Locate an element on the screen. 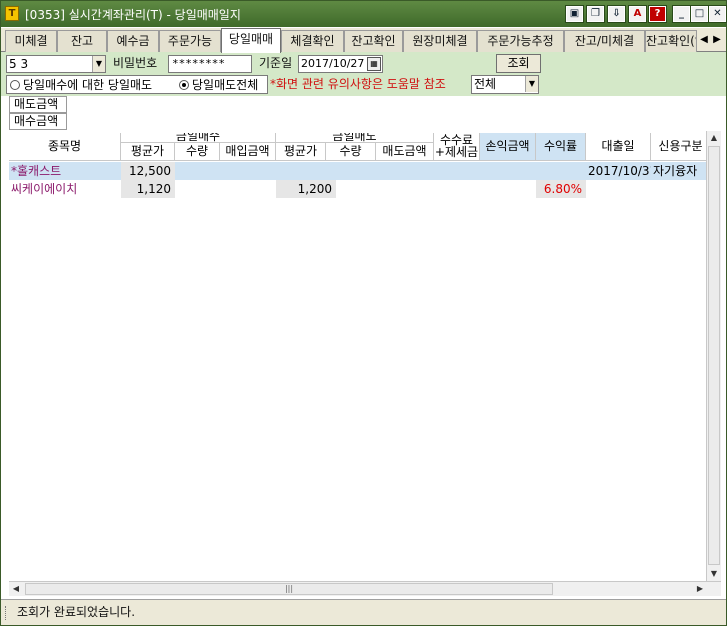  header-sell-avg: 평균가 is located at coordinates (301, 152).